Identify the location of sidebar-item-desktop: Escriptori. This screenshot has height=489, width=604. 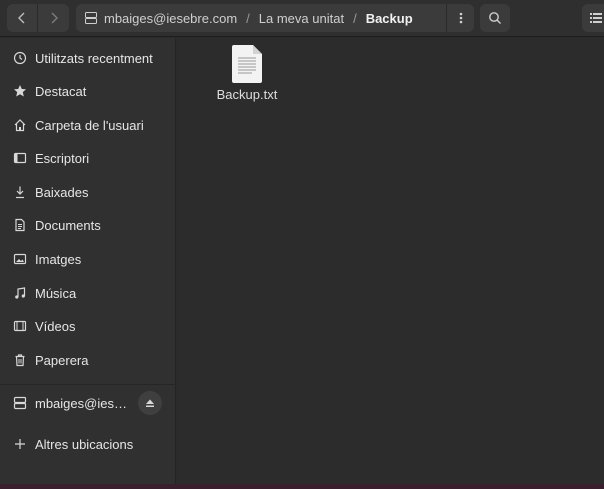
(88, 158).